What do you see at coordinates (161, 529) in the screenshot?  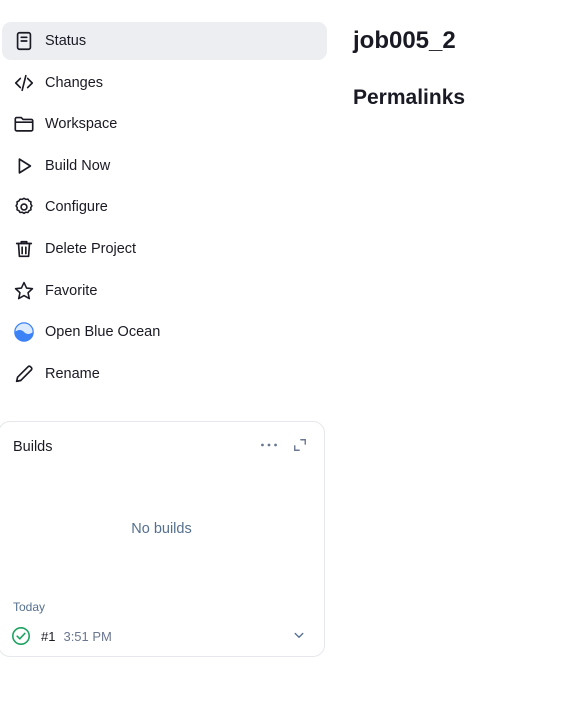 I see `no-builds-message: No builds` at bounding box center [161, 529].